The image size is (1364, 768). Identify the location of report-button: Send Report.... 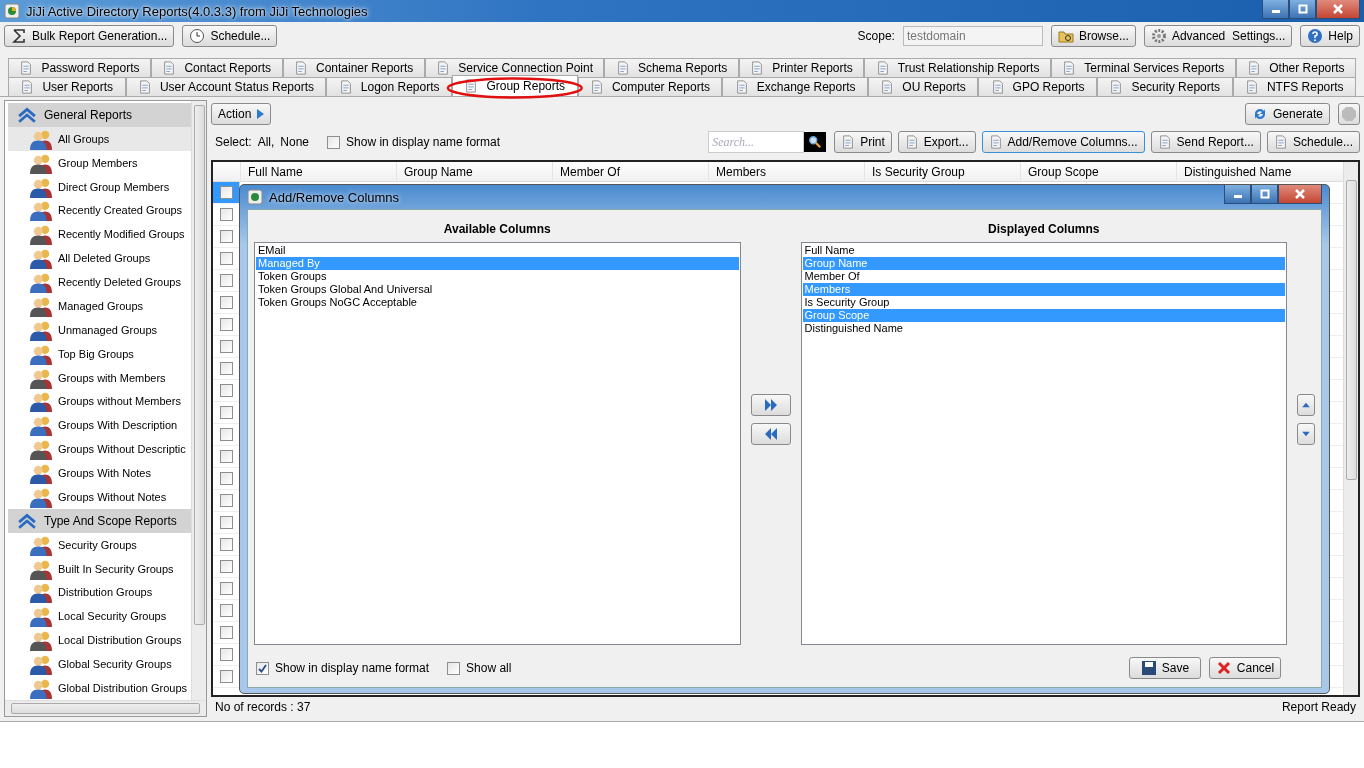
(1205, 142).